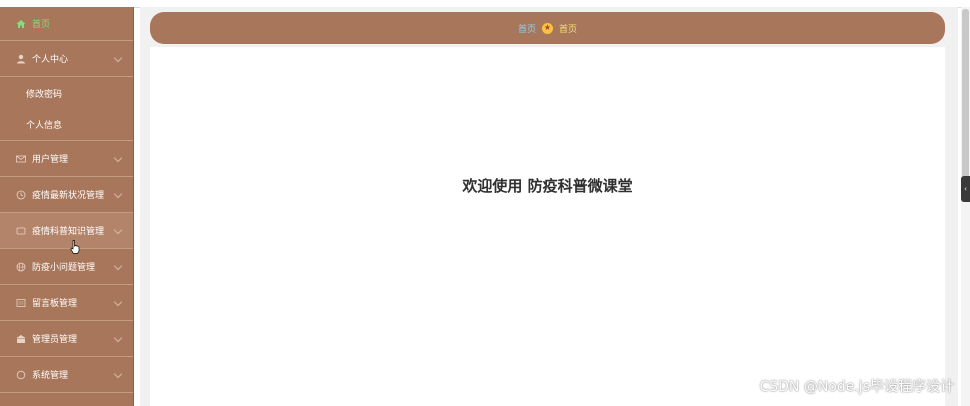 The height and width of the screenshot is (406, 970). I want to click on sidebar-item-questions: 防疫小问题管理, so click(66, 267).